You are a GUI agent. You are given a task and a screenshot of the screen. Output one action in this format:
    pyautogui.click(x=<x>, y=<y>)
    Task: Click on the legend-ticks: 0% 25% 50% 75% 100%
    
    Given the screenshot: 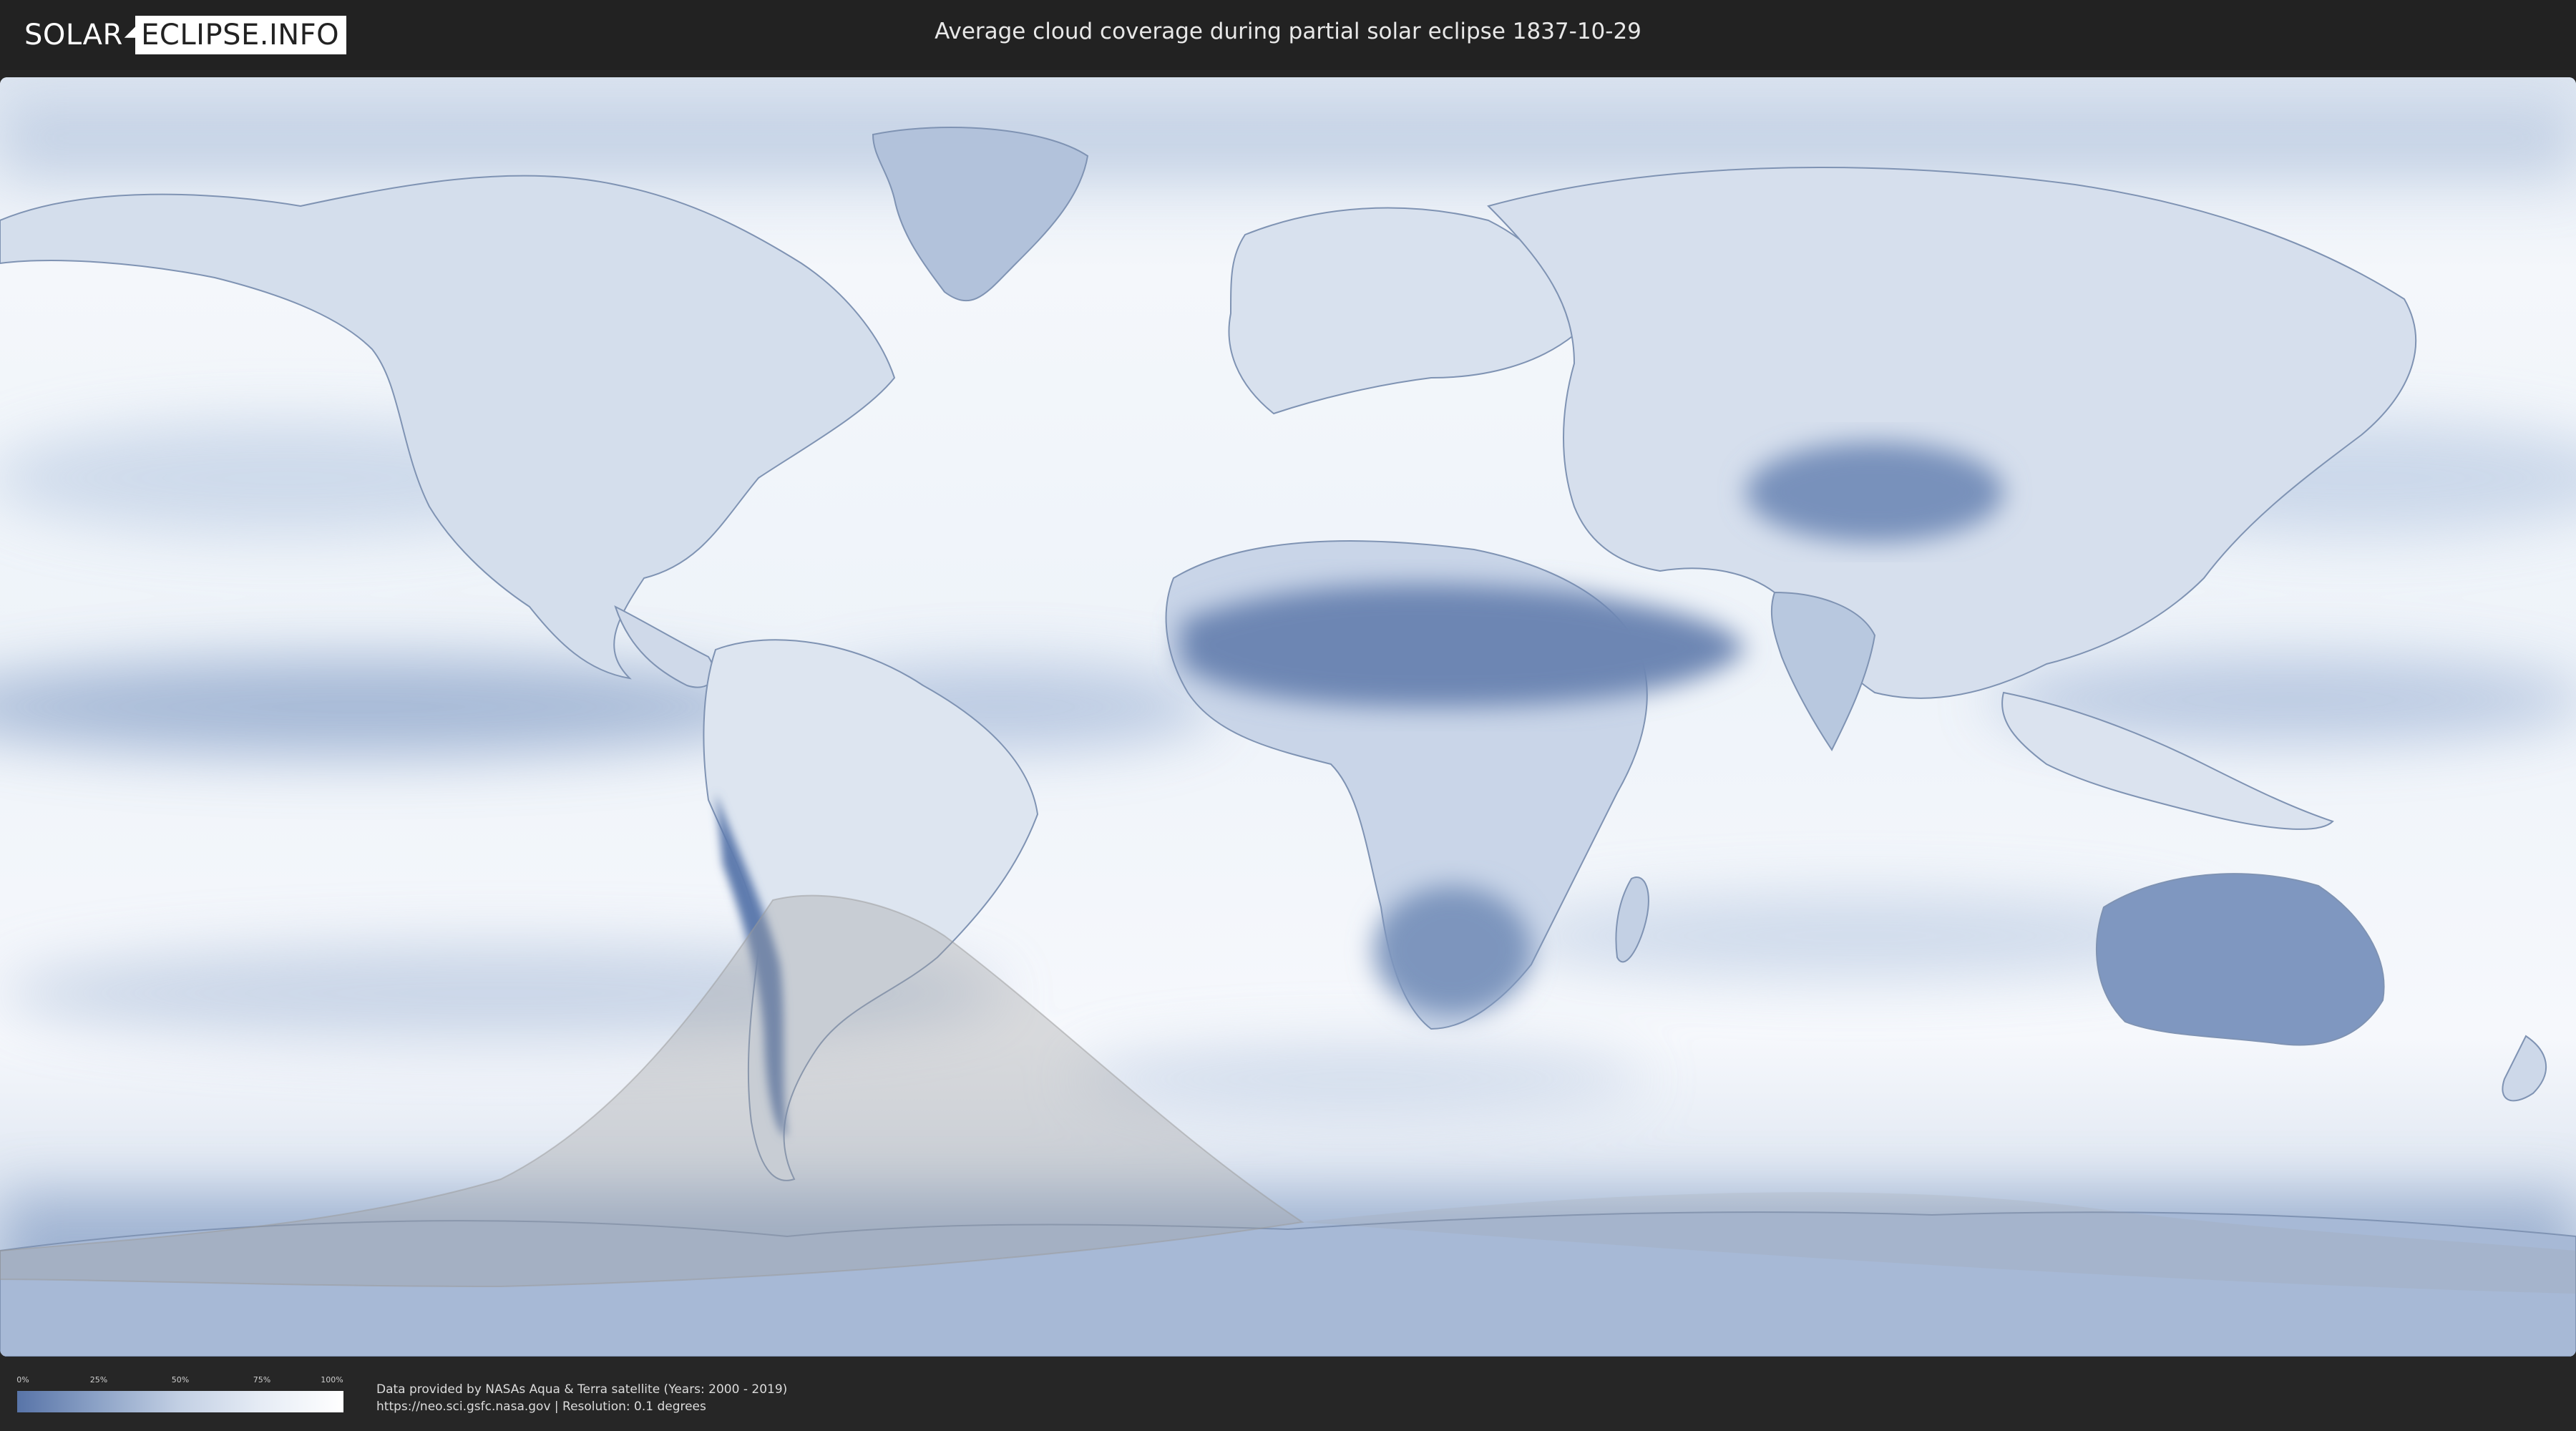 What is the action you would take?
    pyautogui.click(x=179, y=1382)
    